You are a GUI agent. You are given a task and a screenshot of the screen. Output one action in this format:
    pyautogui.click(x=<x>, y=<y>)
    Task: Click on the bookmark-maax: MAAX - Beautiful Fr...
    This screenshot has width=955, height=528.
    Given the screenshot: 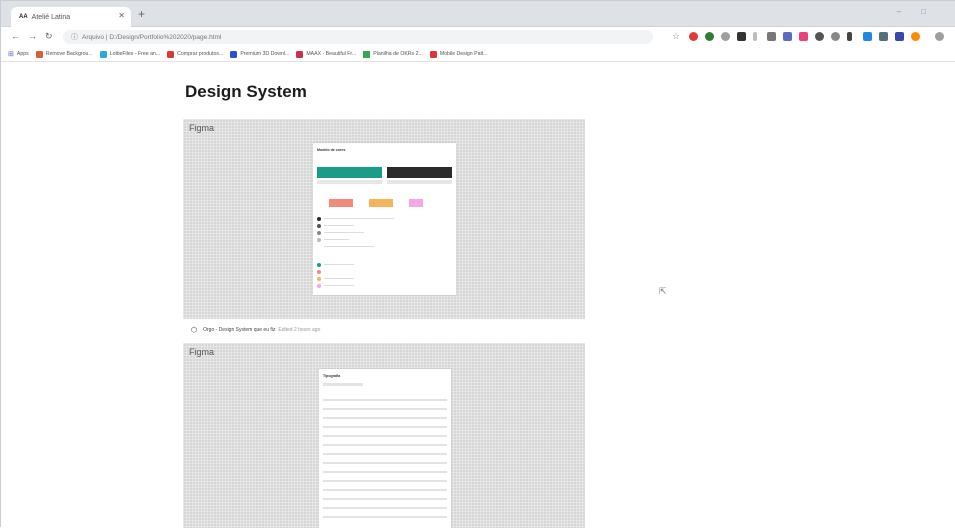 What is the action you would take?
    pyautogui.click(x=326, y=54)
    